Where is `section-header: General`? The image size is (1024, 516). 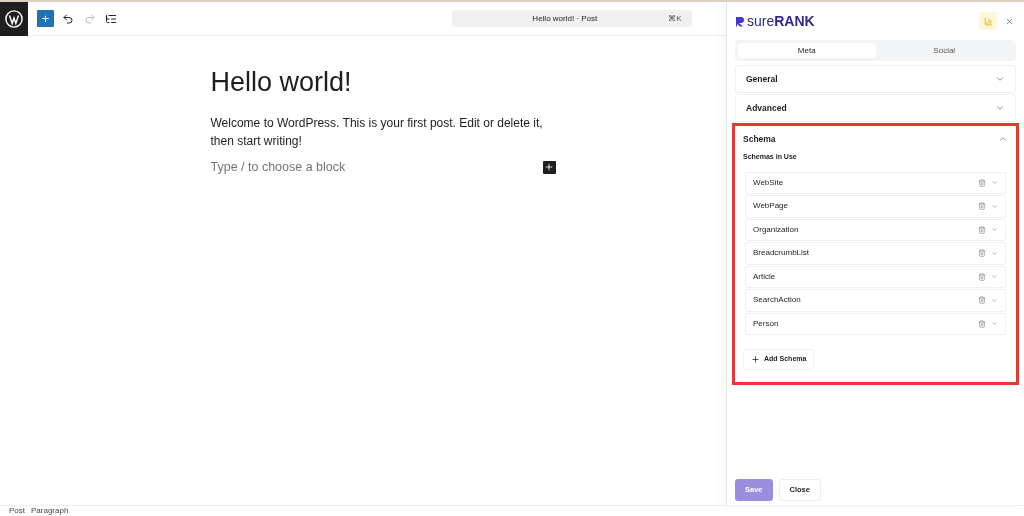
section-header: General is located at coordinates (875, 79).